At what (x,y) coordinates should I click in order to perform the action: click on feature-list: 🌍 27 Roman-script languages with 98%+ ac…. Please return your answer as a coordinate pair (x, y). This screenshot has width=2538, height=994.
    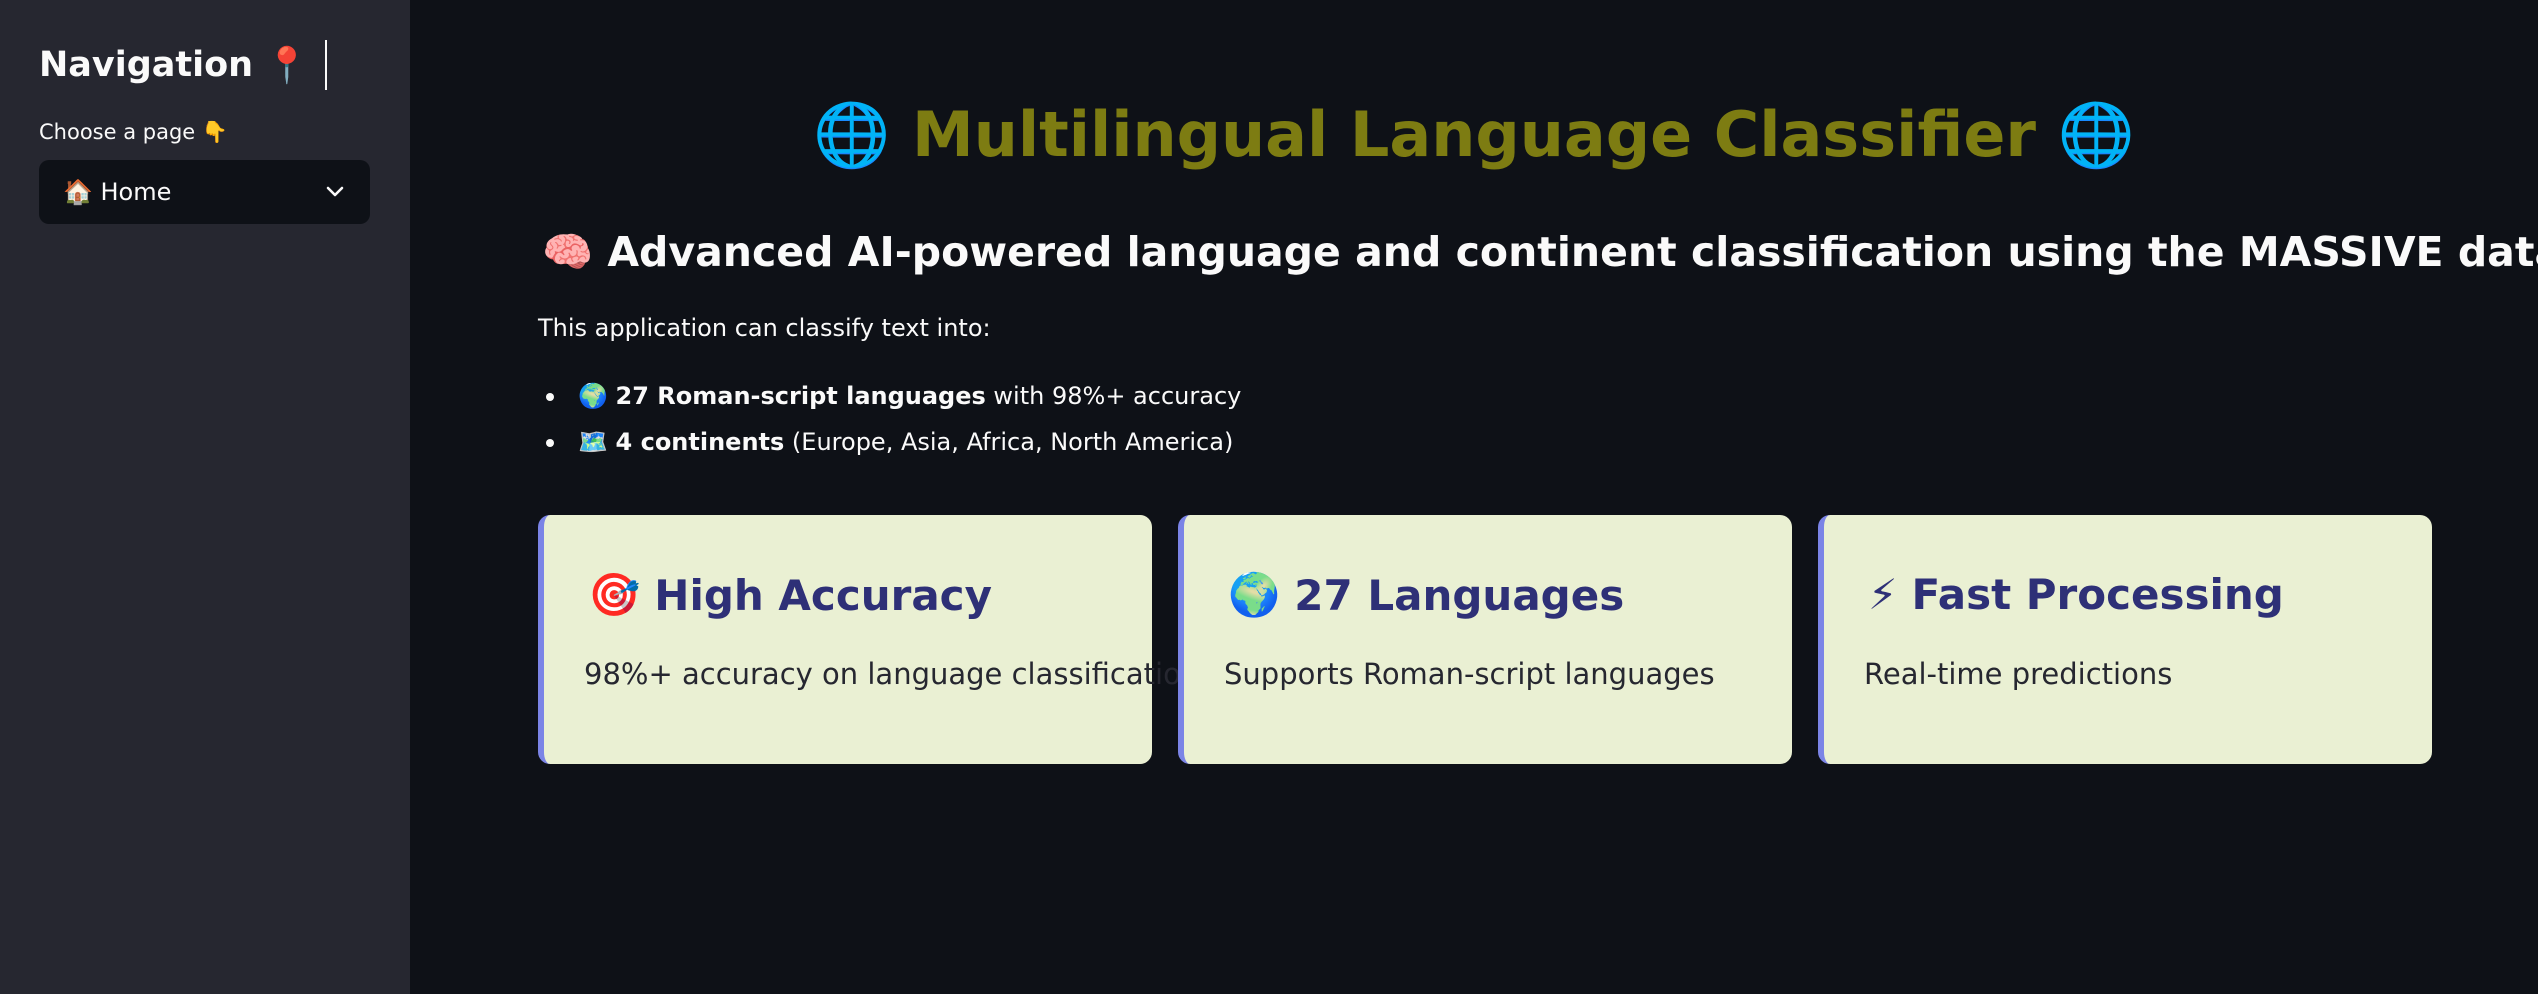
    Looking at the image, I should click on (889, 422).